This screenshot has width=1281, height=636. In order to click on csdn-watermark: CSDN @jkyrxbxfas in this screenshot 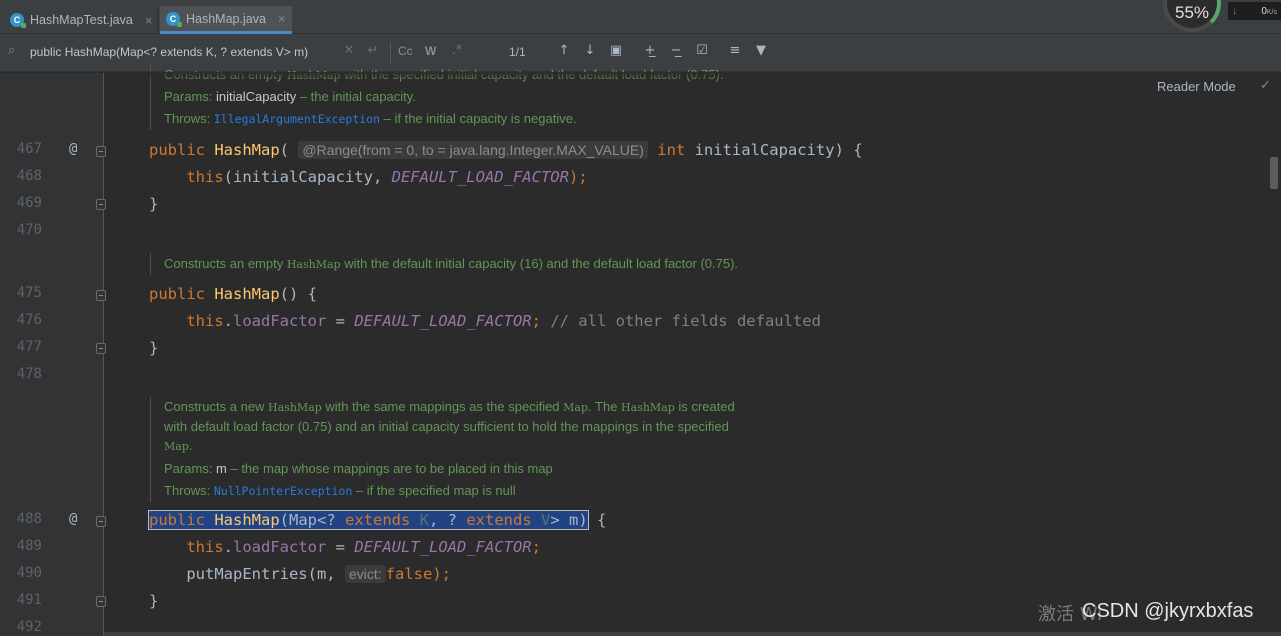, I will do `click(1168, 611)`.